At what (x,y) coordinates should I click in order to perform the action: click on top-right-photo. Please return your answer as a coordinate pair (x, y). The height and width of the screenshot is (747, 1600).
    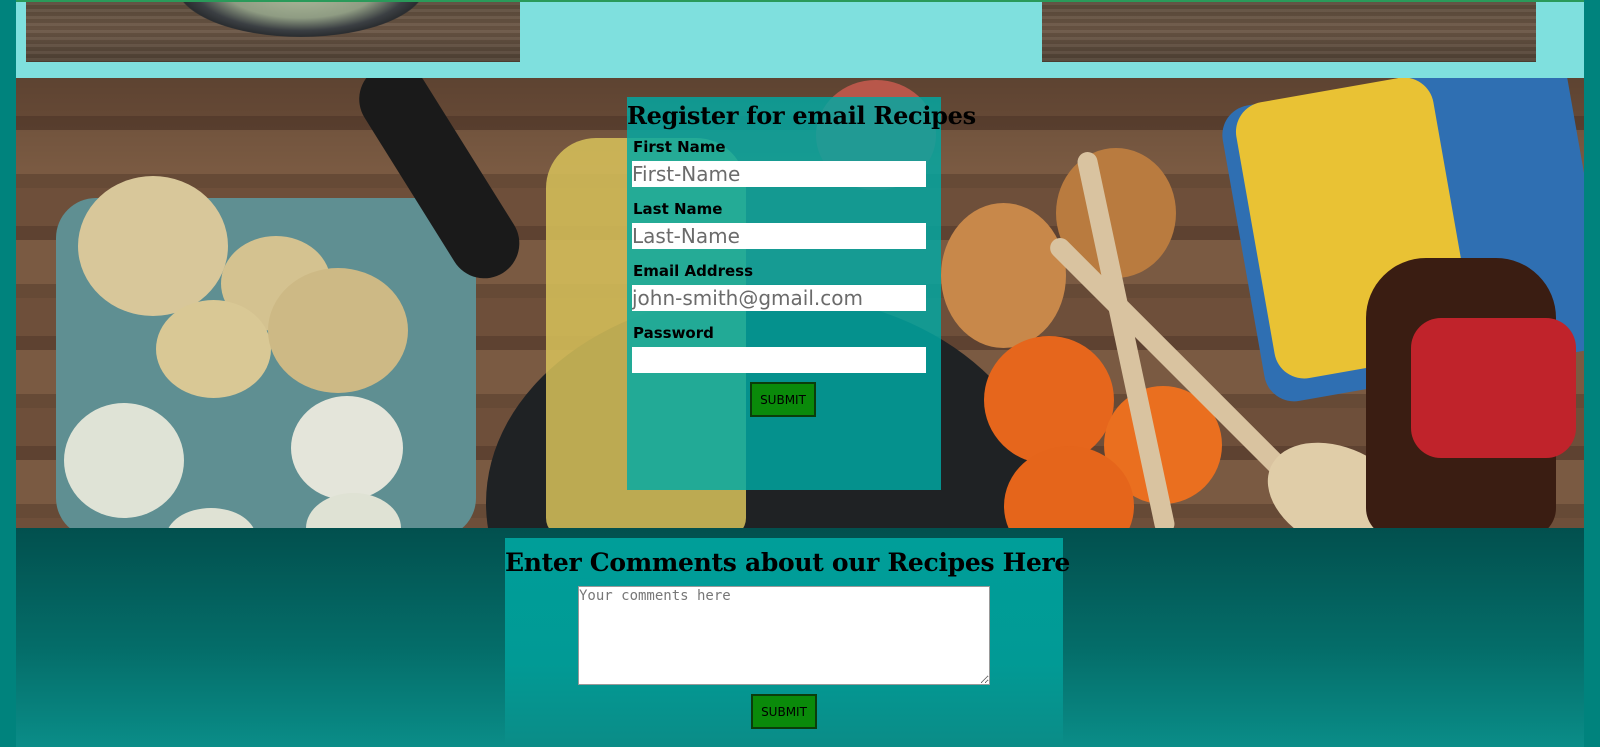
    Looking at the image, I should click on (1289, 32).